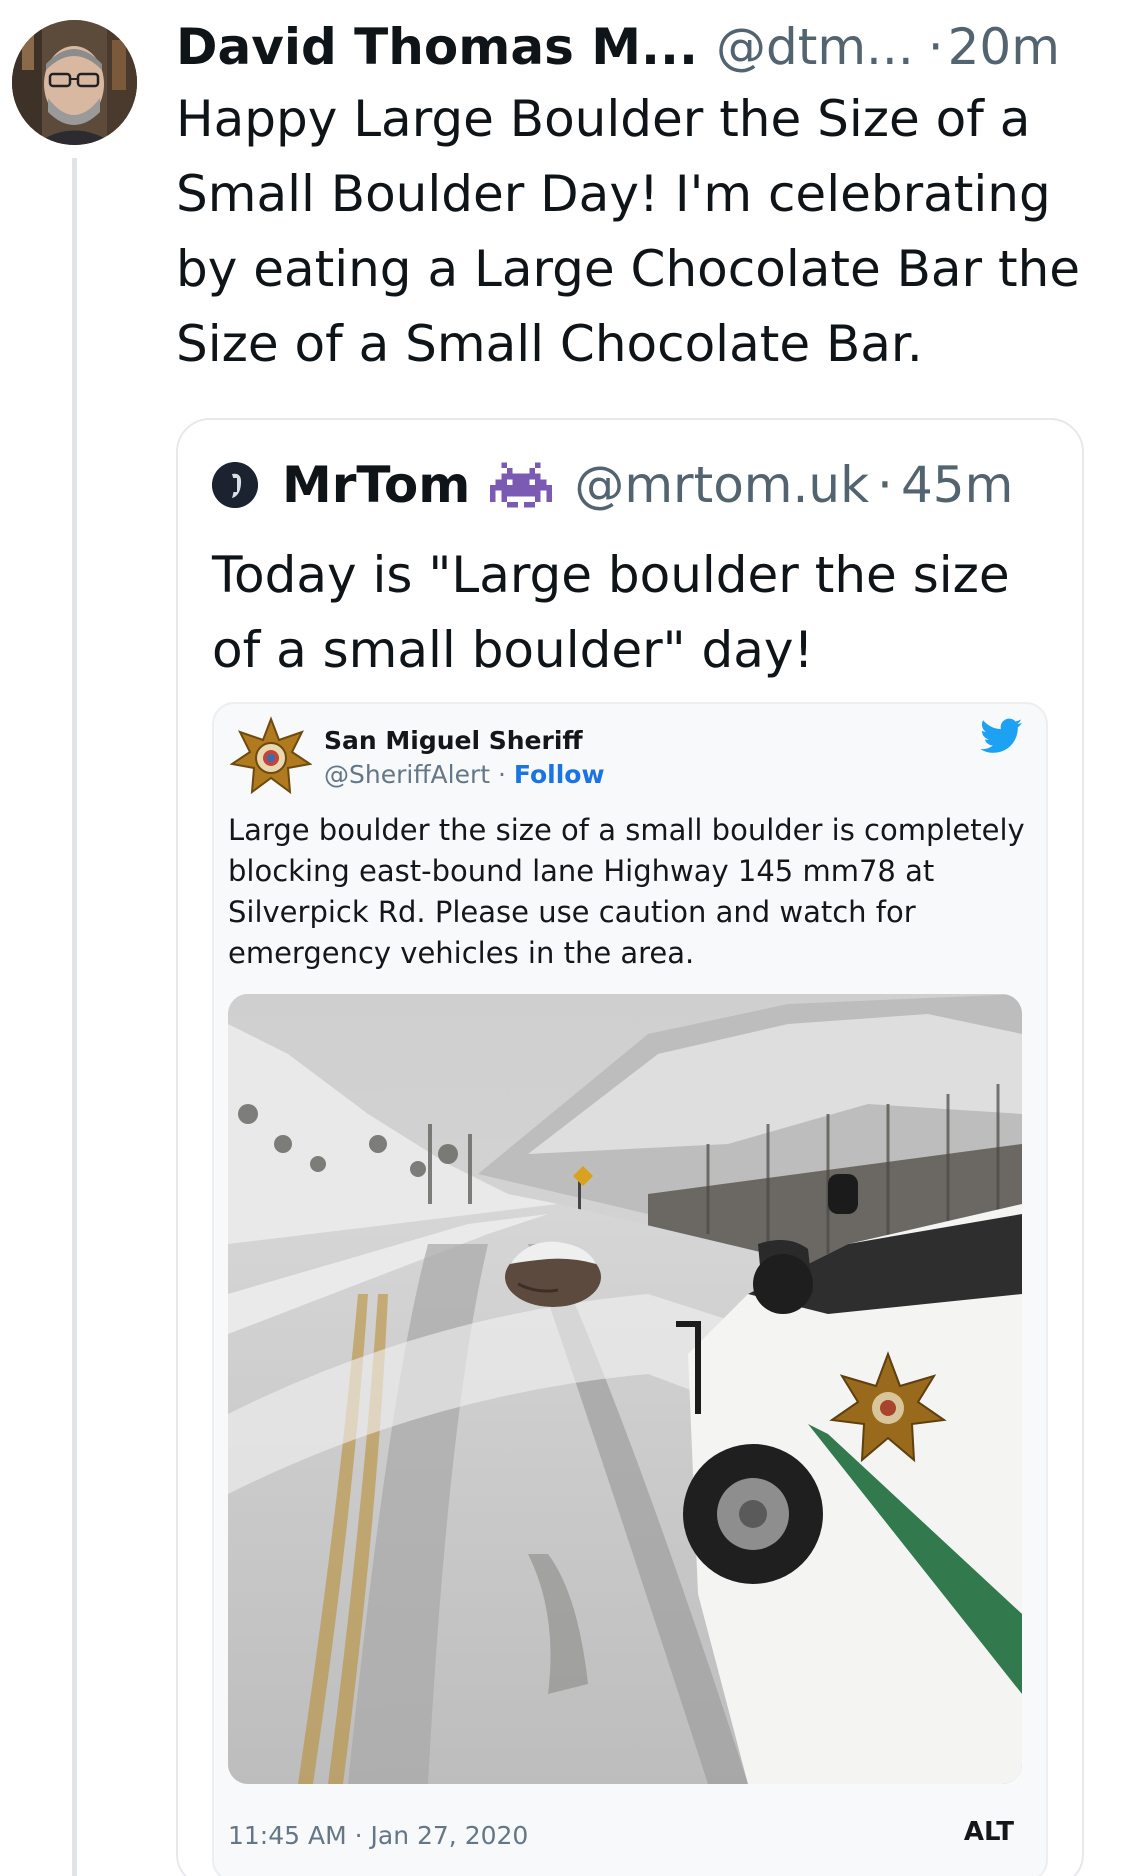 The width and height of the screenshot is (1134, 1876). Describe the element at coordinates (271, 757) in the screenshot. I see `sheriff-badge-avatar` at that location.